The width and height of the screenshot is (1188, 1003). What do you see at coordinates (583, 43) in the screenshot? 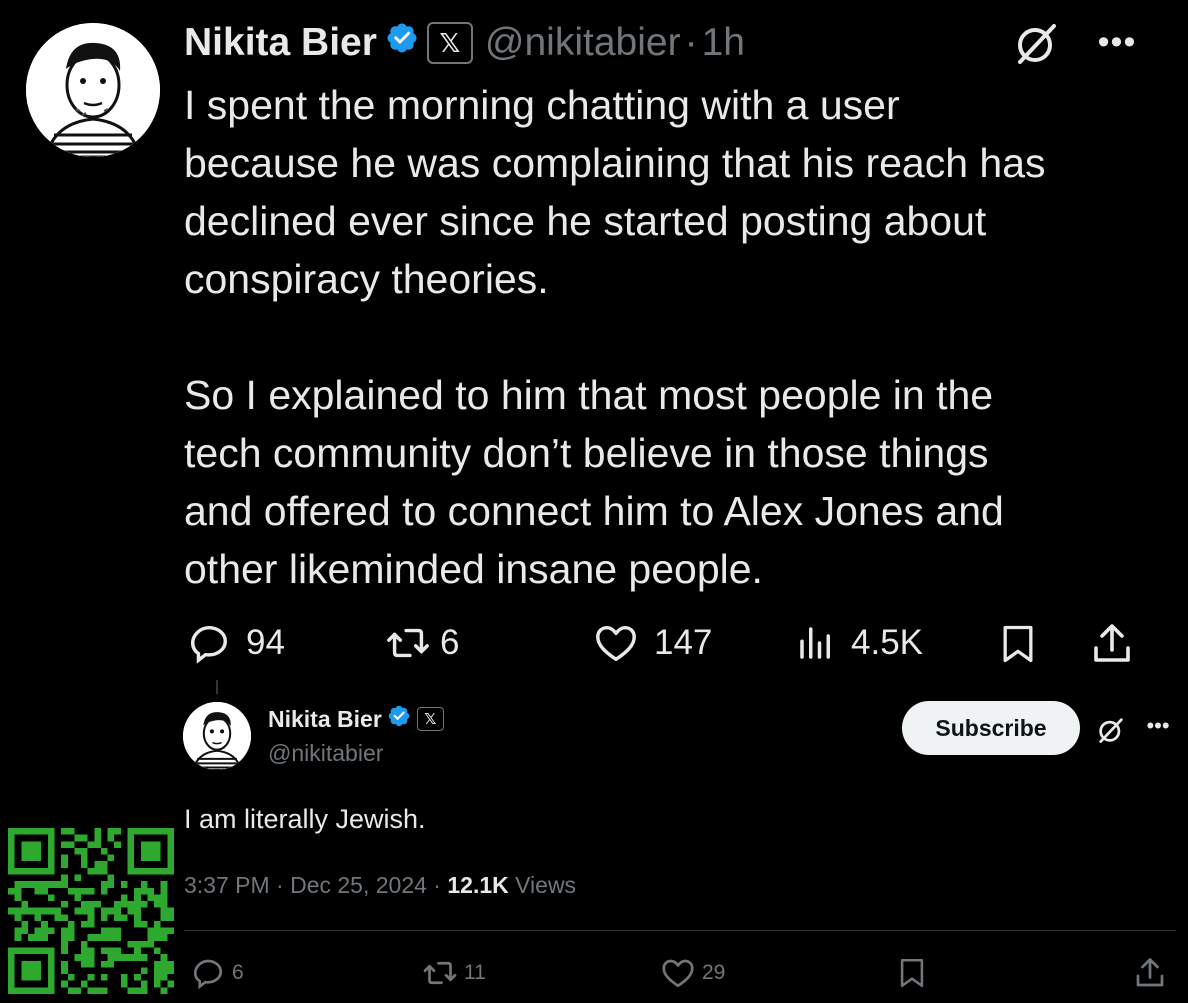
I see `author-handle: @nikitabier` at bounding box center [583, 43].